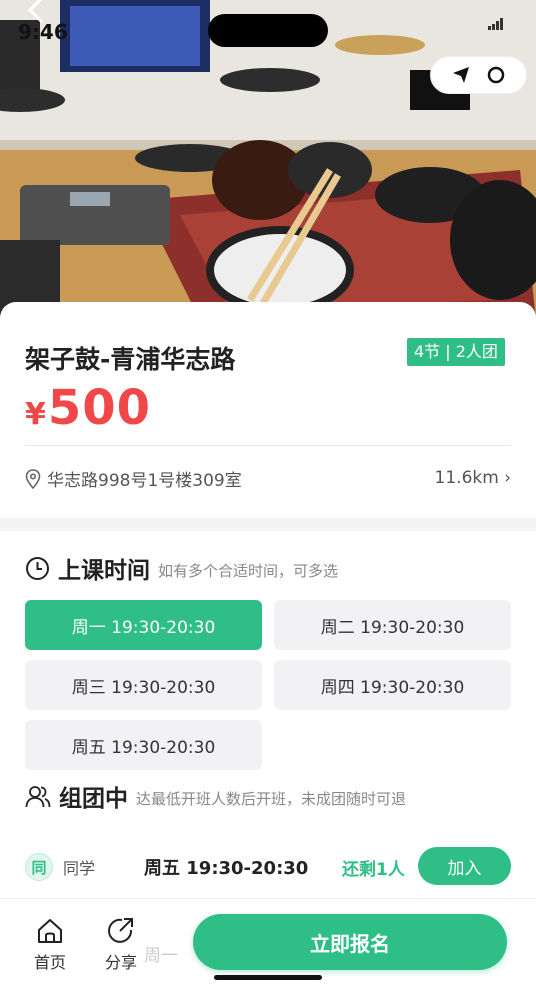  Describe the element at coordinates (143, 685) in the screenshot. I see `time-slot-wed: 周三 19:30-20:30` at that location.